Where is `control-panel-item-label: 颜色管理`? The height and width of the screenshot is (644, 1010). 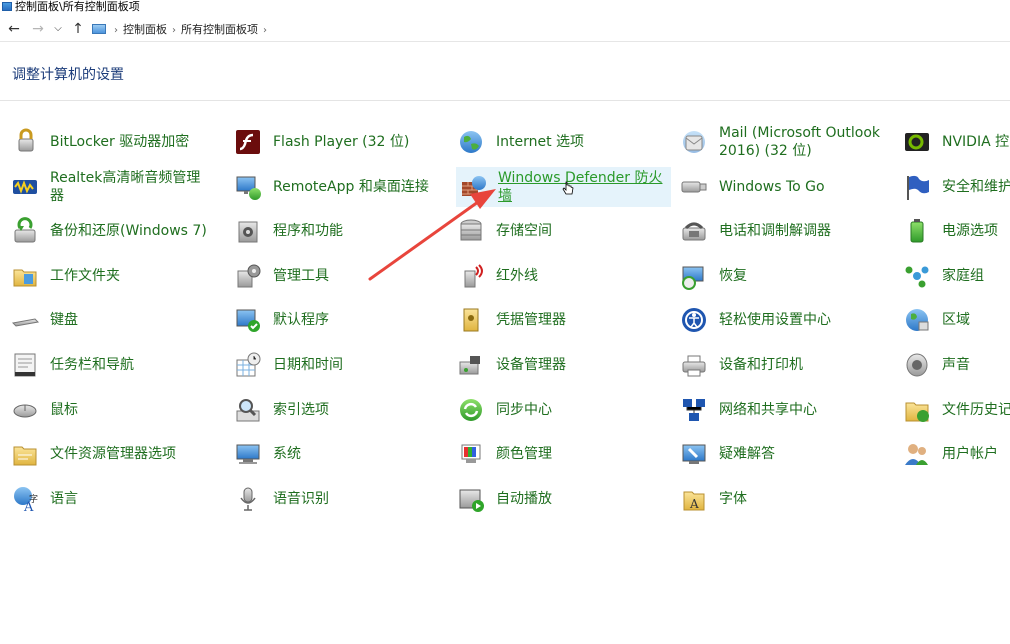
control-panel-item-label: 颜色管理 is located at coordinates (524, 454).